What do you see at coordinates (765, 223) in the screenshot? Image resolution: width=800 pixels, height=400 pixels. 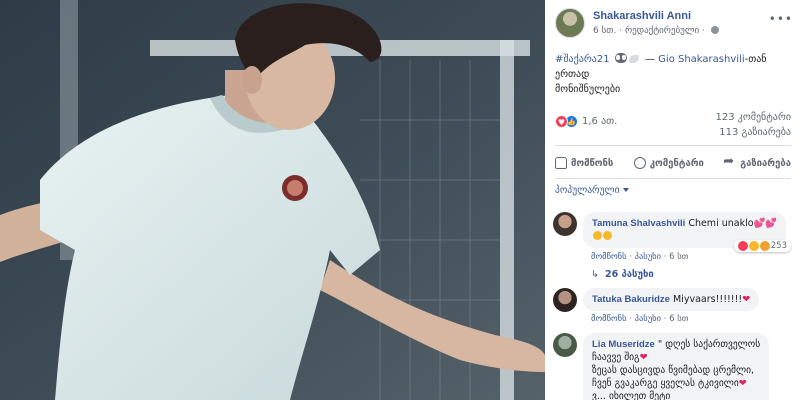 I see `heart-emoji-icon: 💕💕` at bounding box center [765, 223].